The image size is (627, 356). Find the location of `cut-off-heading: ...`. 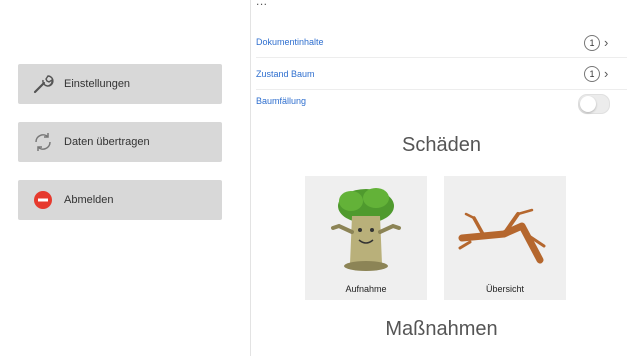

cut-off-heading: ... is located at coordinates (262, 4).